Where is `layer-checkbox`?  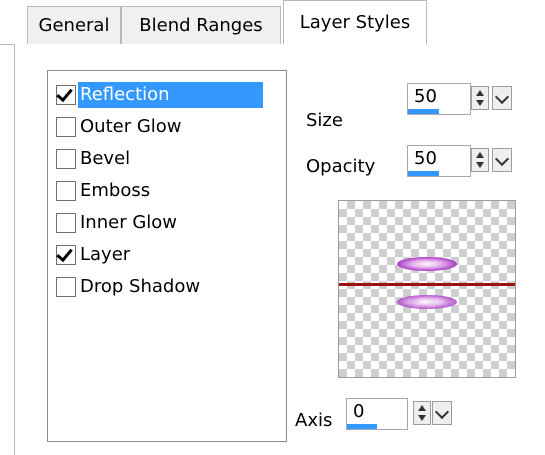 layer-checkbox is located at coordinates (66, 254).